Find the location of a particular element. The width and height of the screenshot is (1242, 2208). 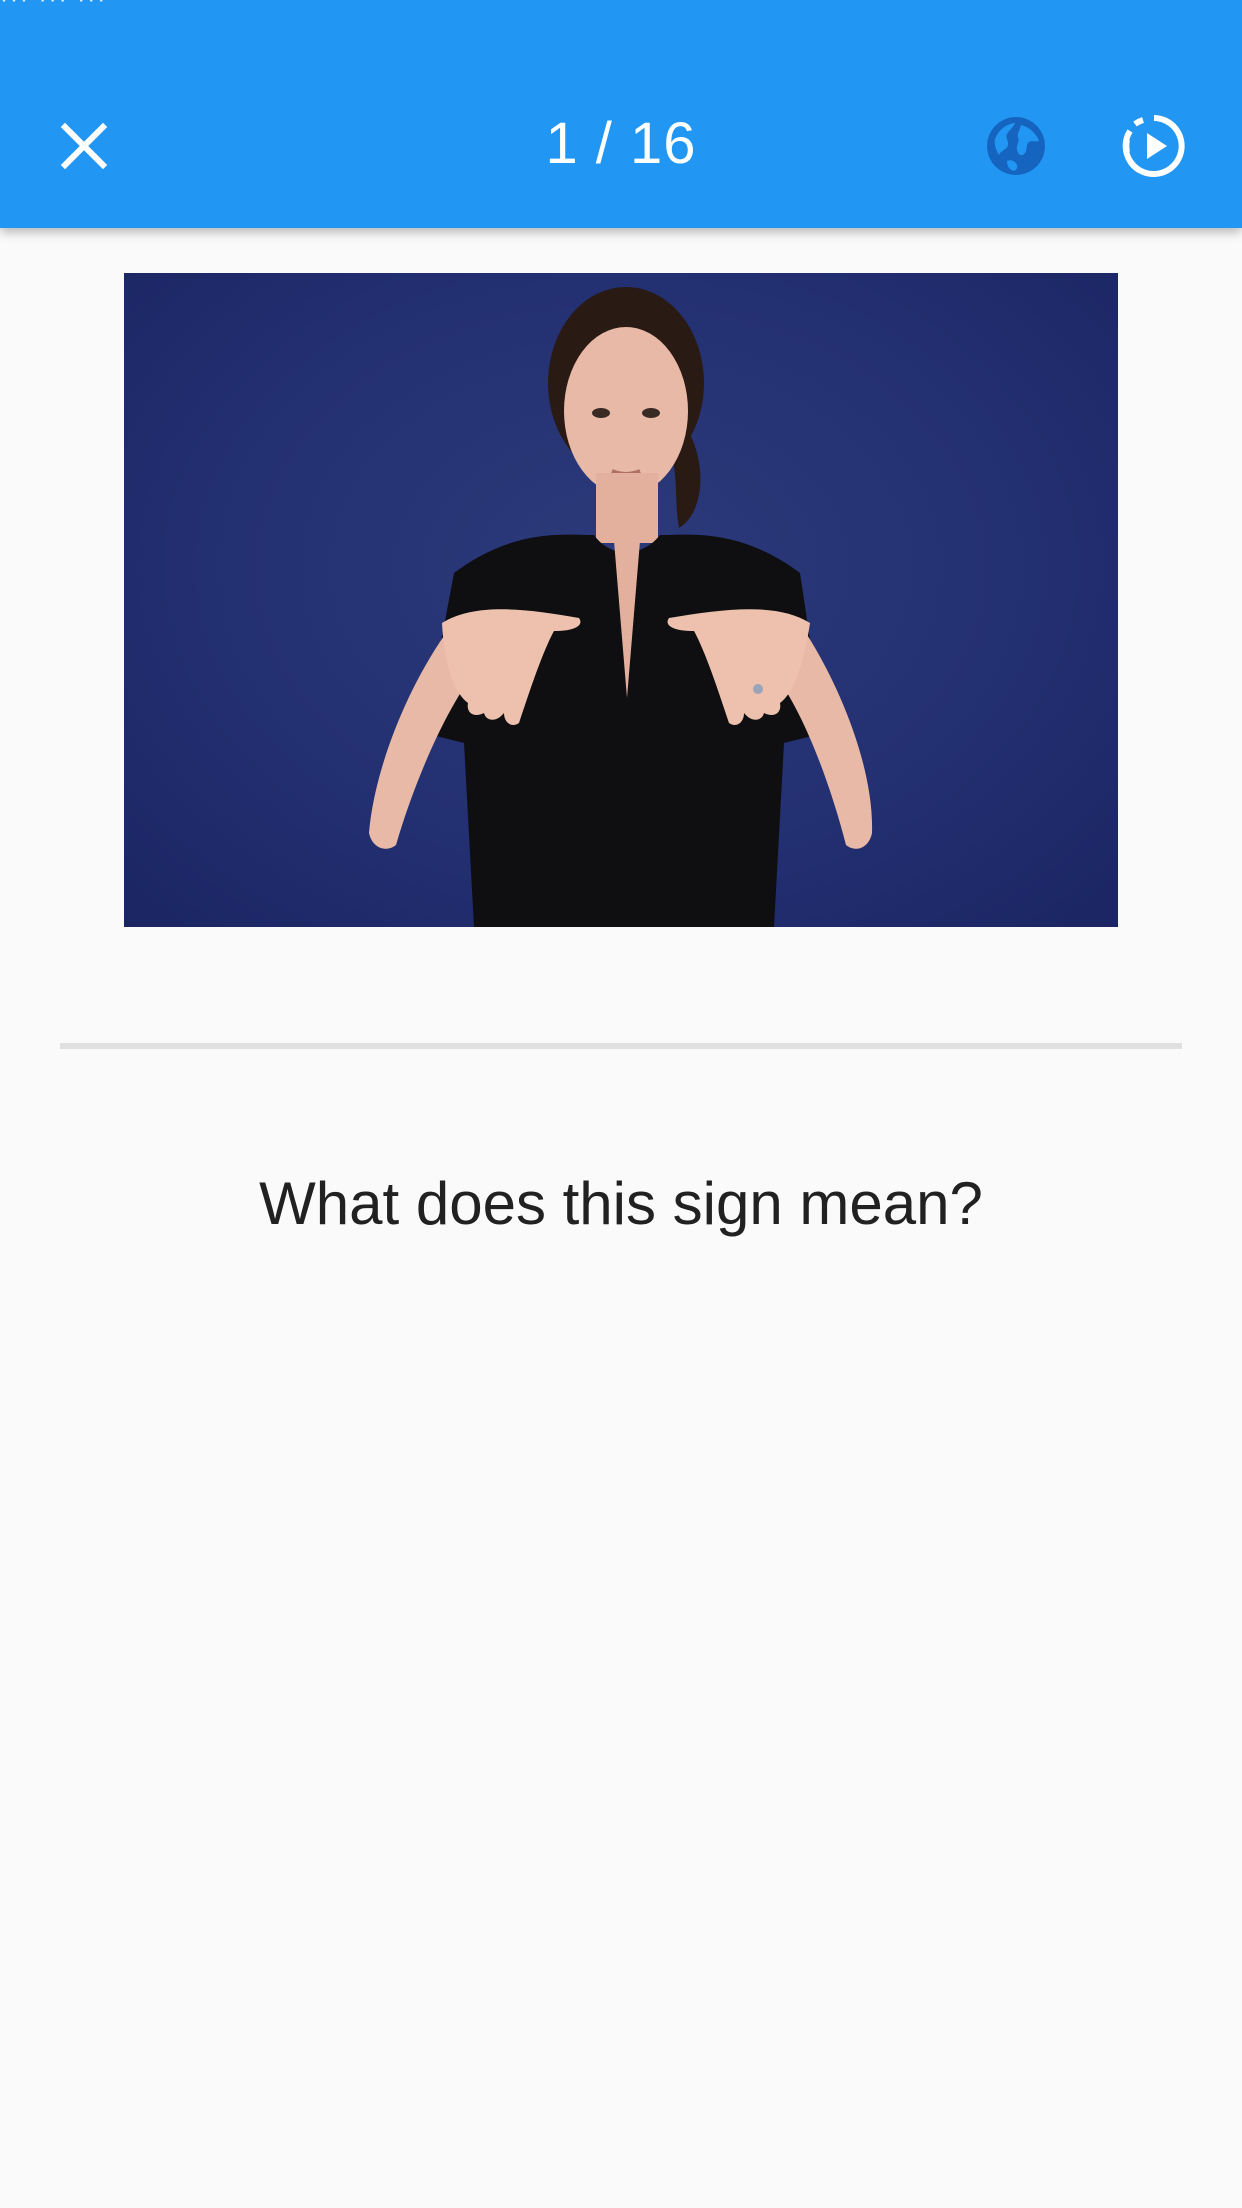

close-icon is located at coordinates (84, 146).